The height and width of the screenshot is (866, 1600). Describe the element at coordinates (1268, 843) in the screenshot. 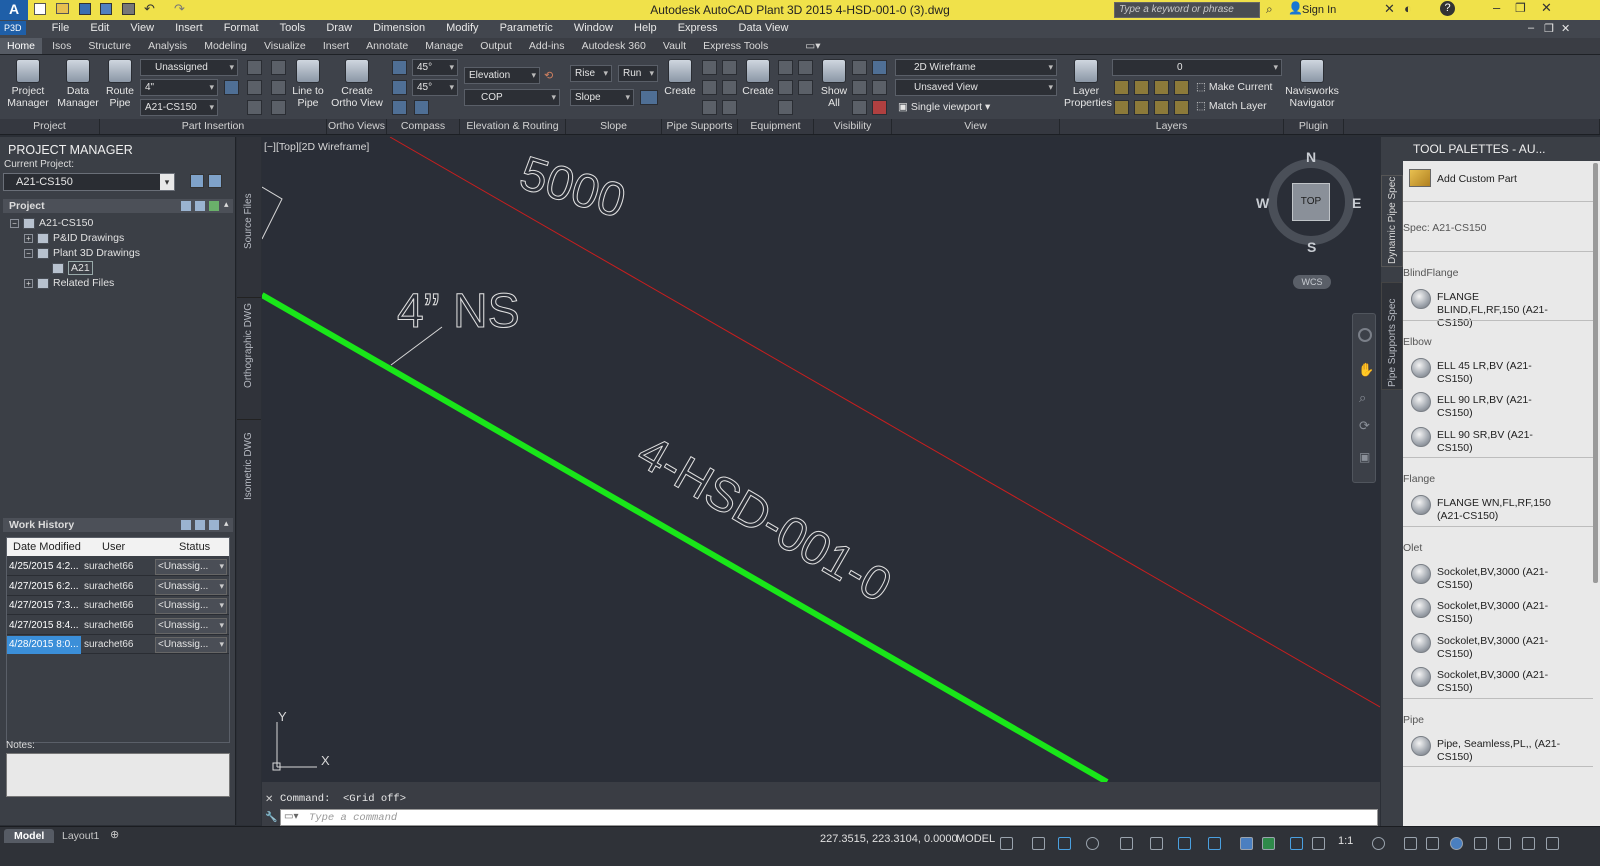

I see `selection-cycling-icon` at that location.